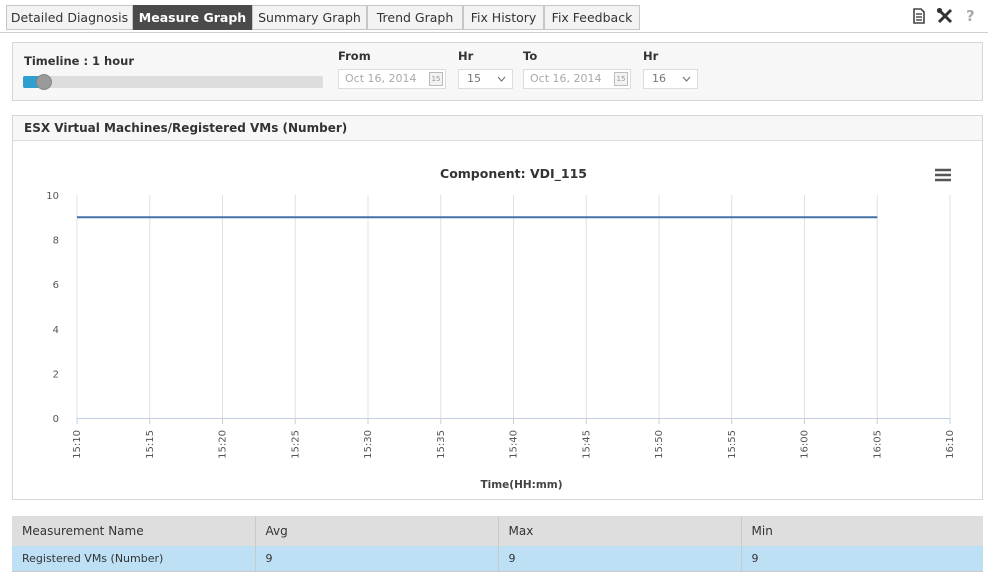 The height and width of the screenshot is (575, 988). I want to click on from-date-input: Oct 16, 2014 15, so click(392, 79).